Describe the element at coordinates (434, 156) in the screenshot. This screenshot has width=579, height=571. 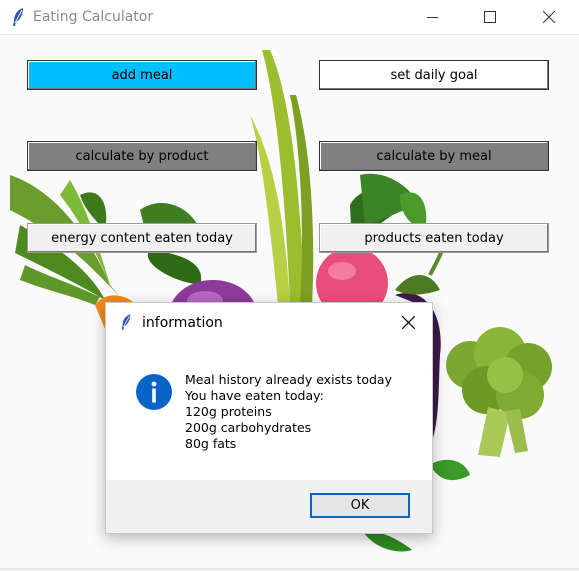
I see `calculate-by-meal-button: calculate by meal` at that location.